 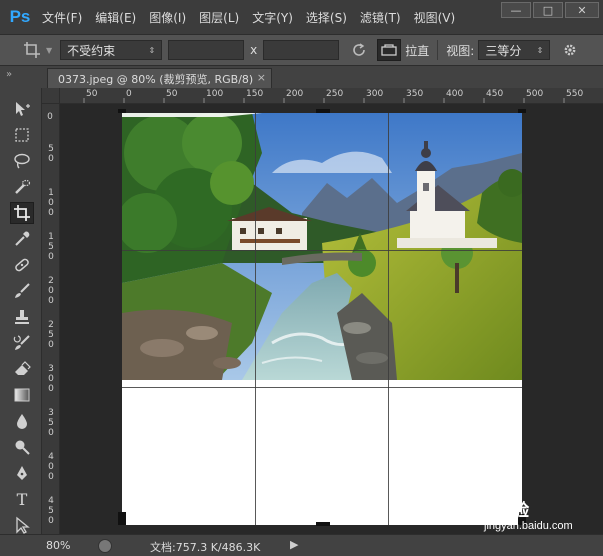 I want to click on ruler-label: 250, so click(x=335, y=94).